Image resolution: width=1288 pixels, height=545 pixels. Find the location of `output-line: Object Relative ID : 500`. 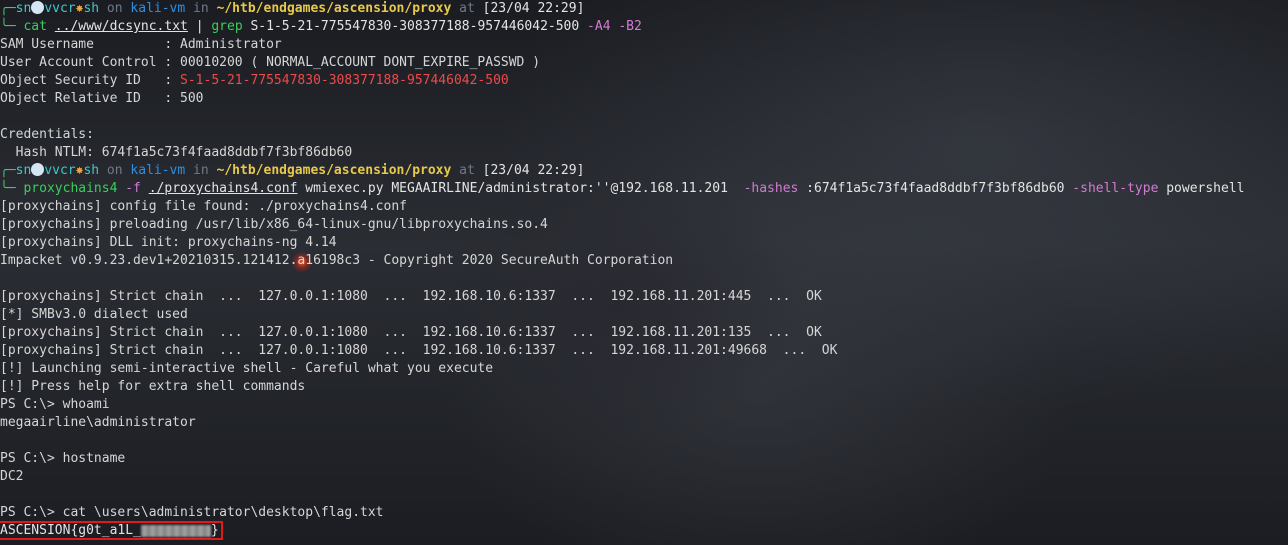

output-line: Object Relative ID : 500 is located at coordinates (102, 98).